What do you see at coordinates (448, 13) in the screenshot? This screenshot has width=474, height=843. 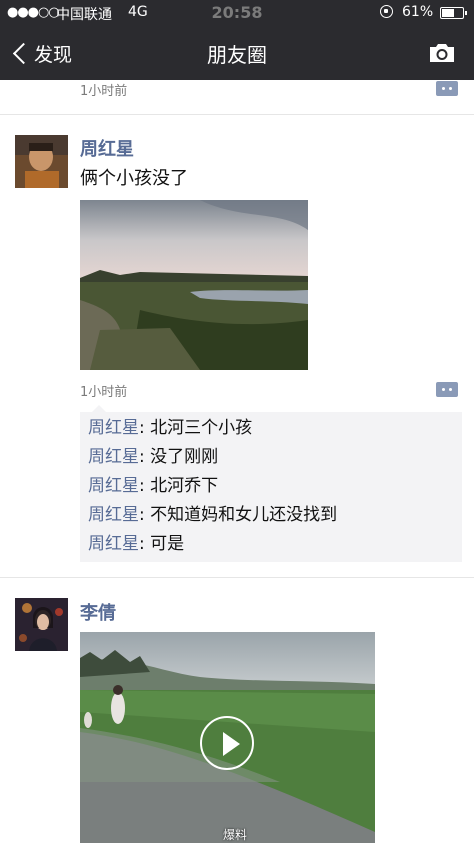 I see `battery-fill` at bounding box center [448, 13].